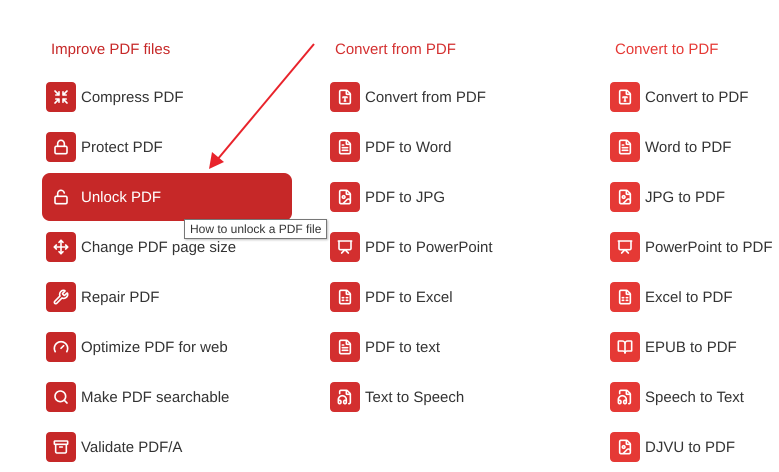  Describe the element at coordinates (393, 147) in the screenshot. I see `tool-link: PDF to Word` at that location.